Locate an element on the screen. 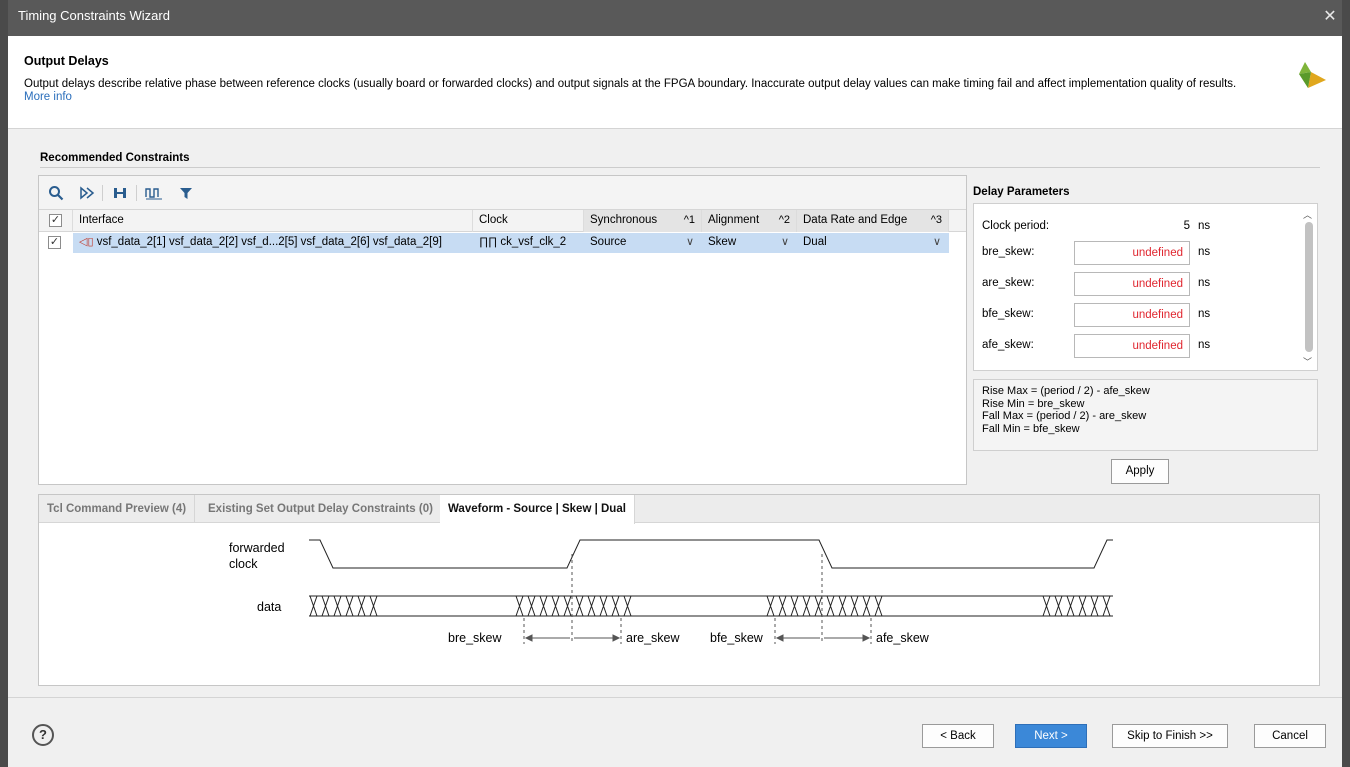 The height and width of the screenshot is (767, 1350). bfe-skew-field: undefined is located at coordinates (1132, 315).